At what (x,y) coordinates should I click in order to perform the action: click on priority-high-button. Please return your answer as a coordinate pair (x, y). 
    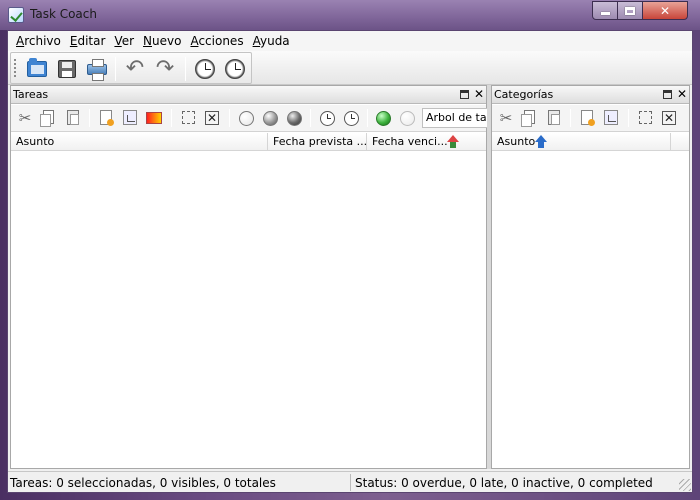
    Looking at the image, I should click on (294, 118).